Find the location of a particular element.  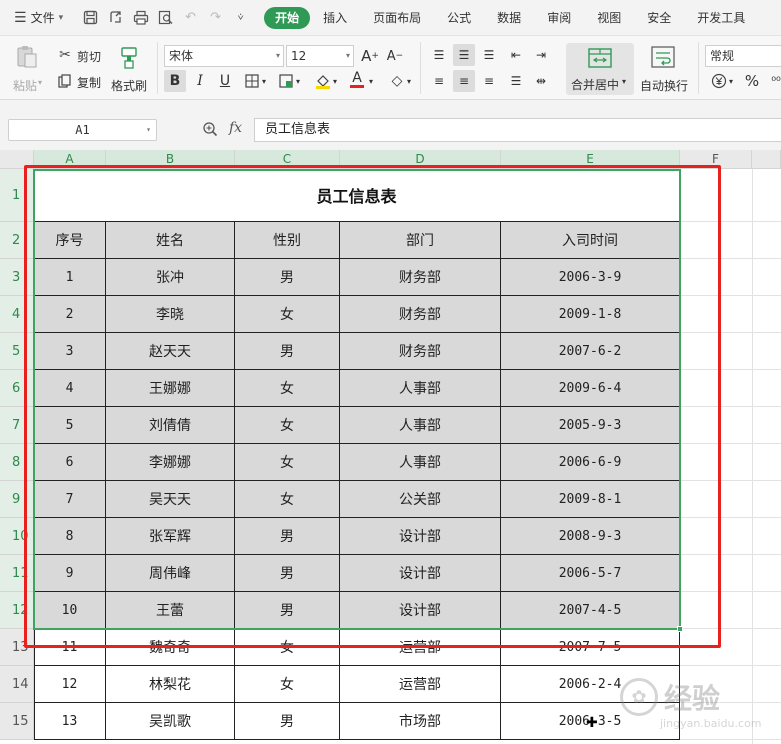

zoom-search-icon is located at coordinates (210, 131).